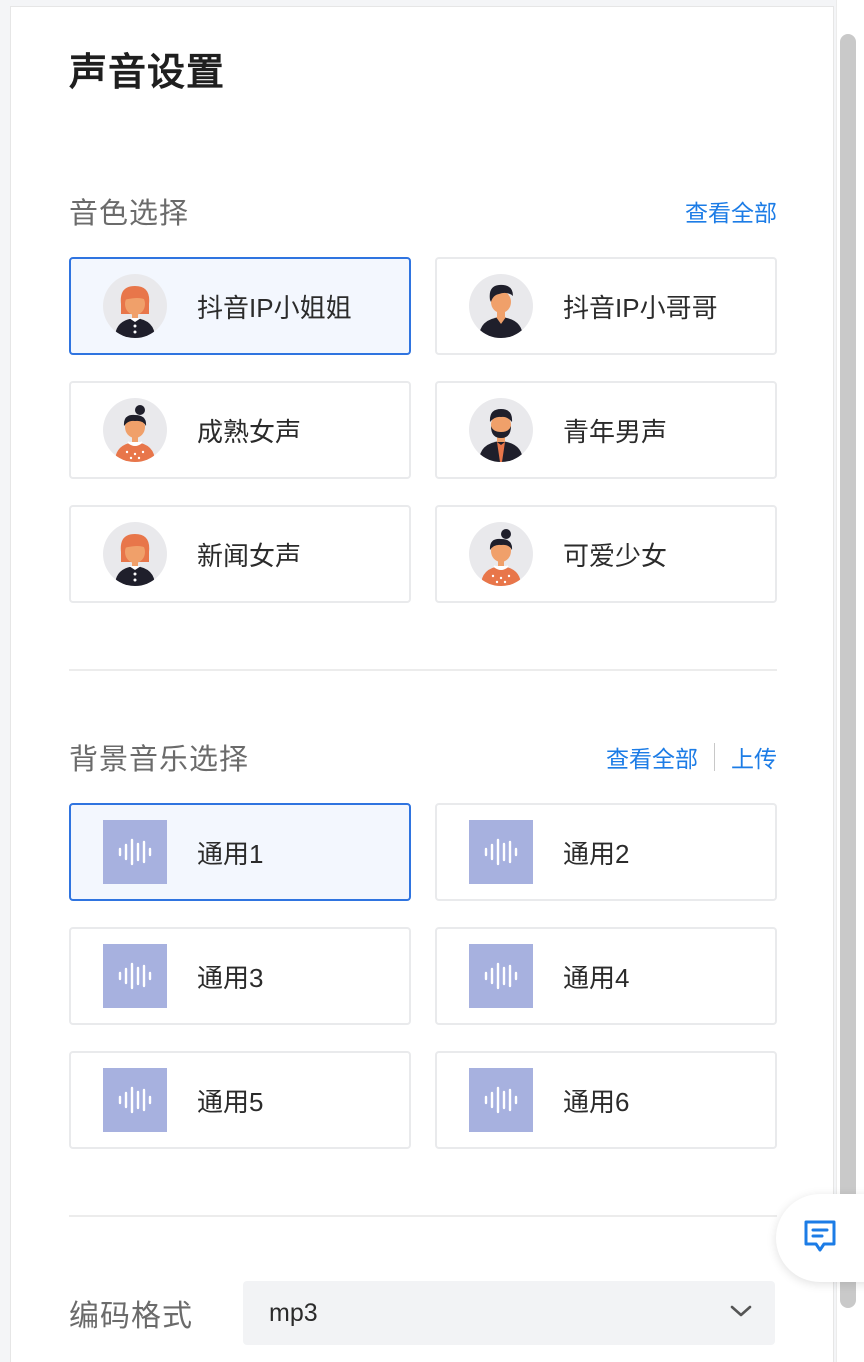 The width and height of the screenshot is (864, 1362). What do you see at coordinates (147, 73) in the screenshot?
I see `page-title: 声音设置` at bounding box center [147, 73].